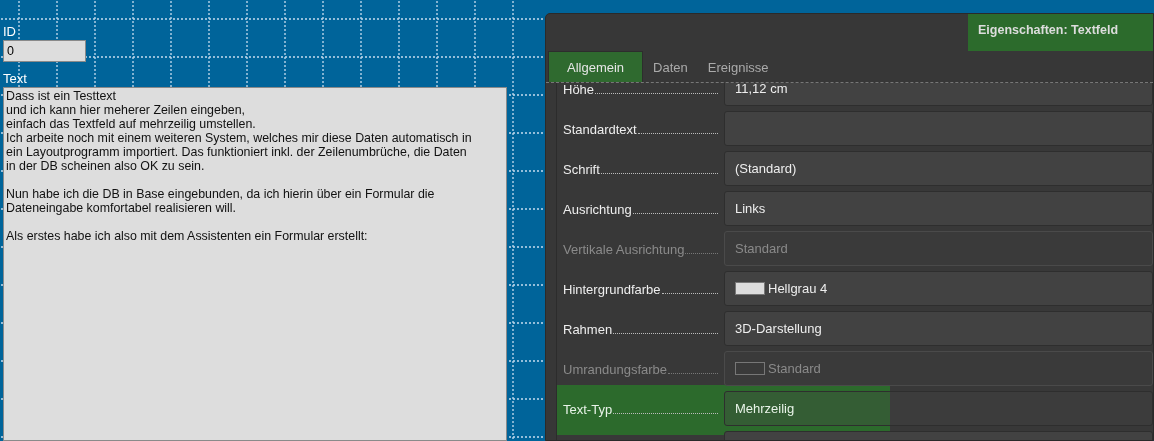 The width and height of the screenshot is (1154, 441). Describe the element at coordinates (600, 129) in the screenshot. I see `property-label: Standardtext` at that location.